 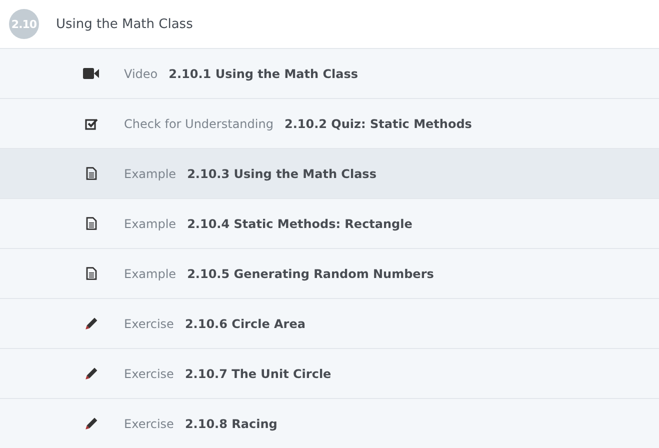 I want to click on lesson-item: Example 2.10.4 Static Methods: Rectangle, so click(x=329, y=224).